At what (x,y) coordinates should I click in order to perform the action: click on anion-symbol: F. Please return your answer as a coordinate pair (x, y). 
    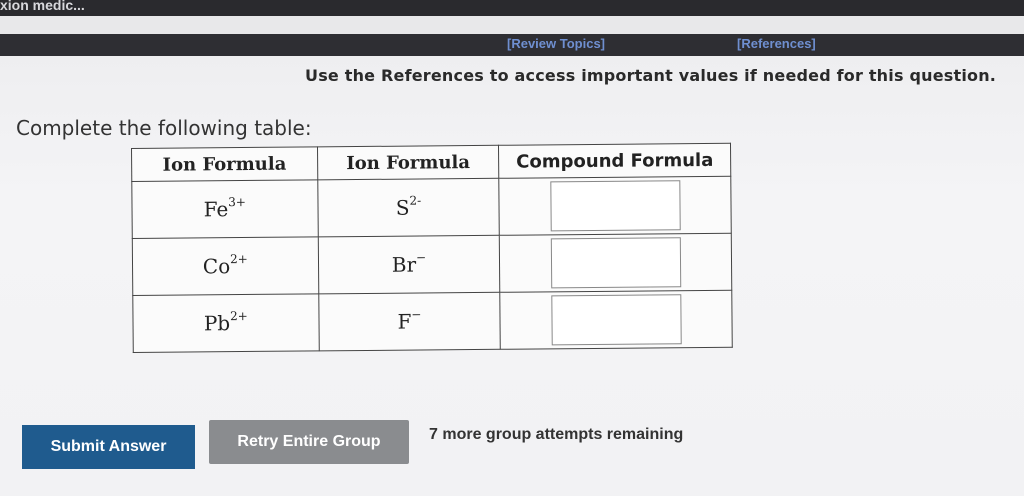
    Looking at the image, I should click on (404, 321).